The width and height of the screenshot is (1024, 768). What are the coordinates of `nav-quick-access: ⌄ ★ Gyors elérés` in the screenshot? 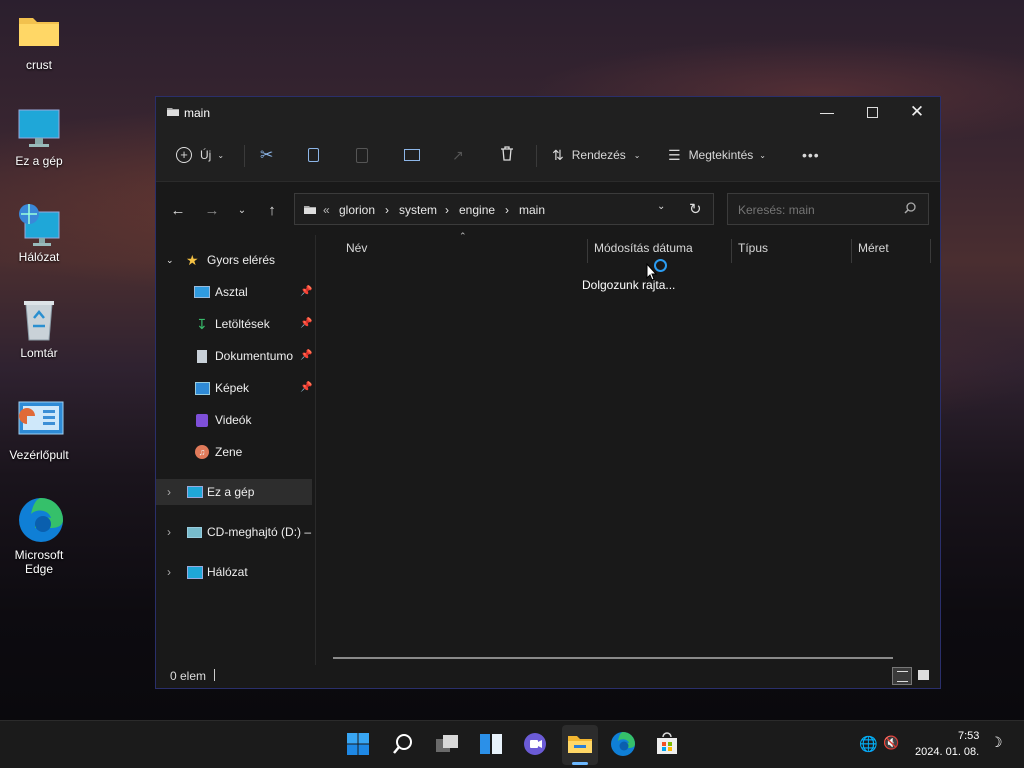 It's located at (234, 260).